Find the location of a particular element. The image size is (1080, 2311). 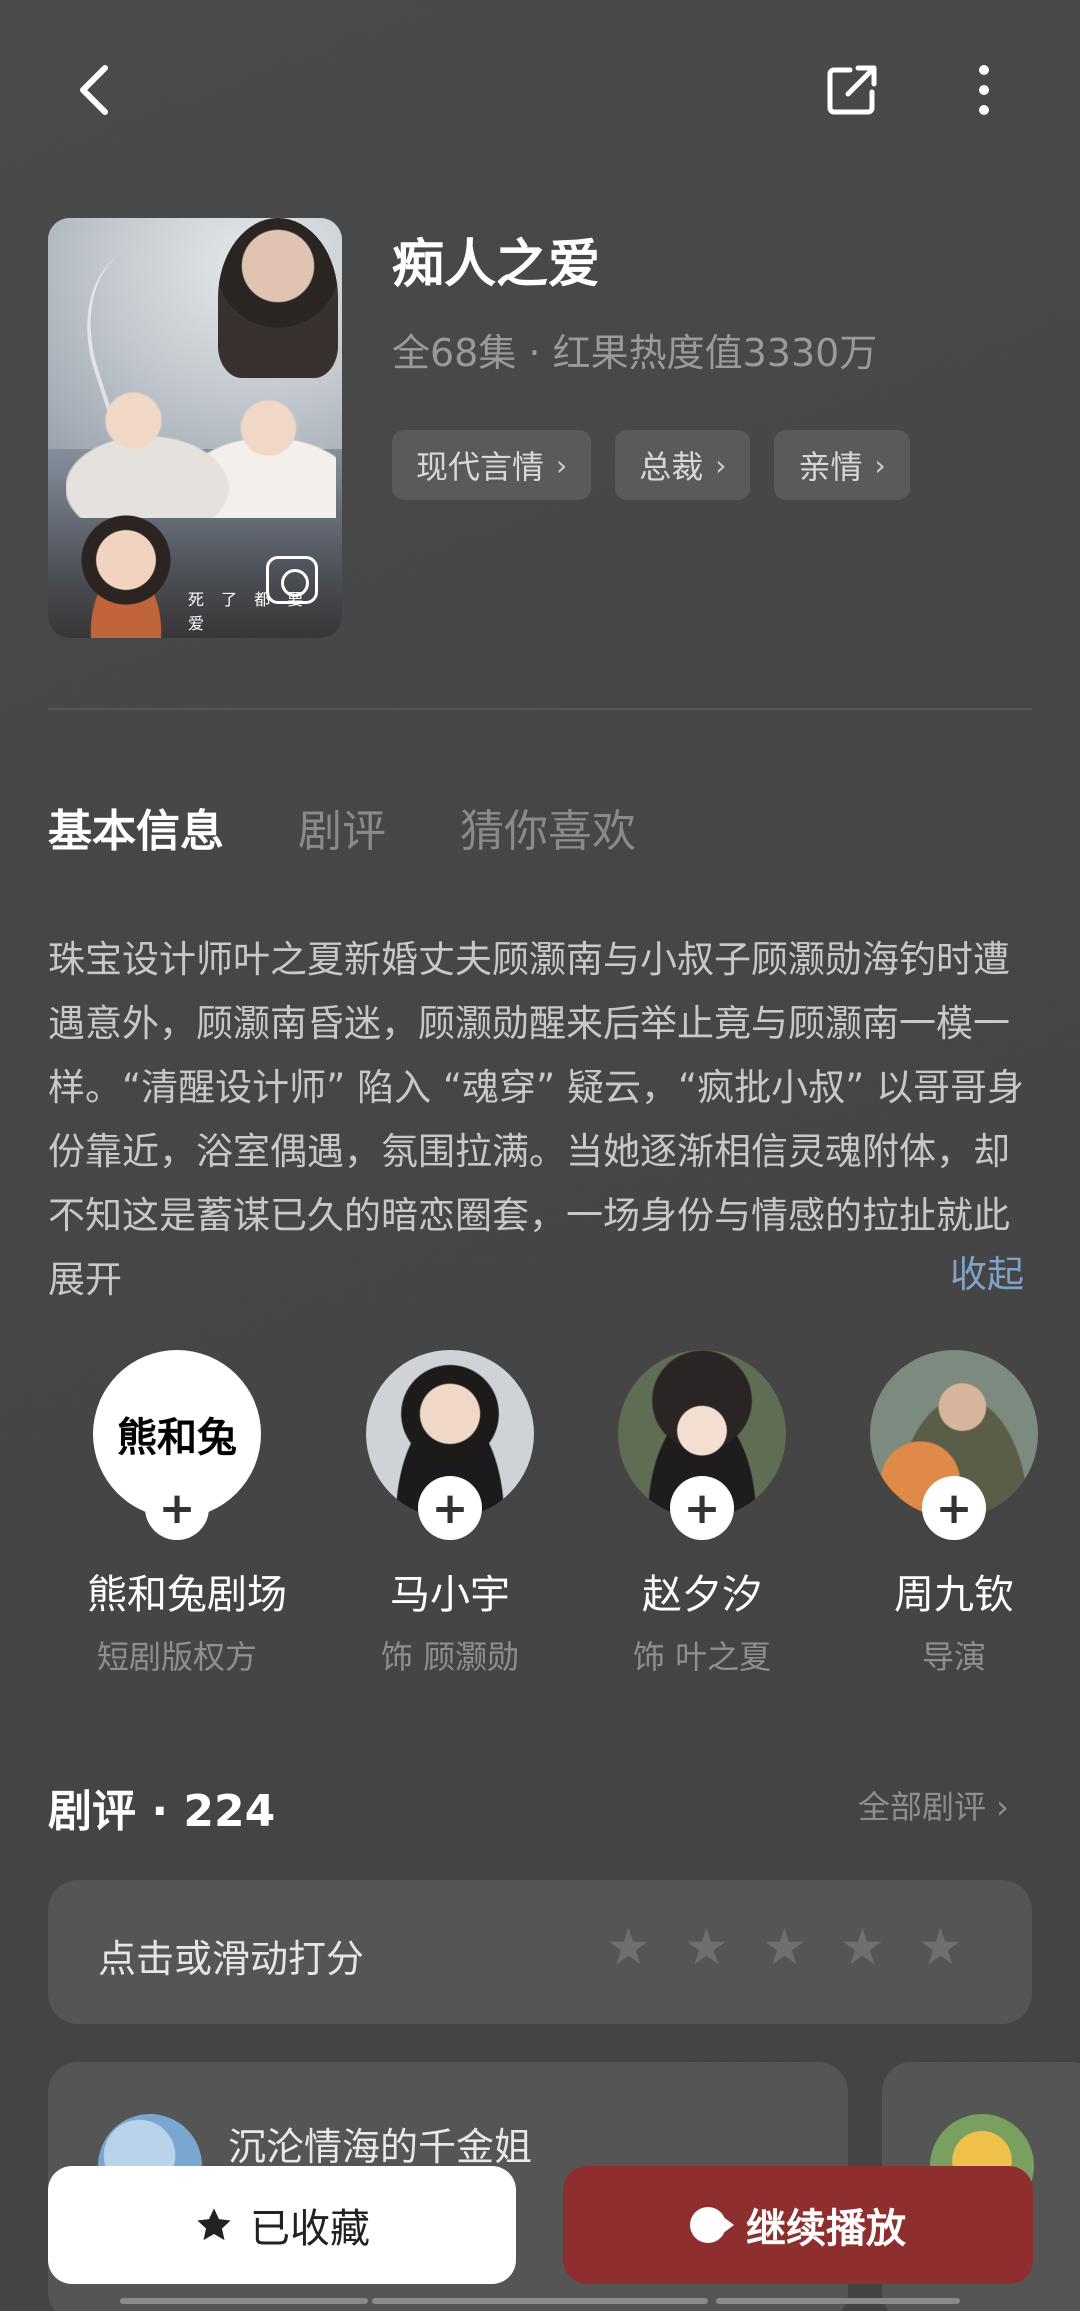

more-button is located at coordinates (984, 90).